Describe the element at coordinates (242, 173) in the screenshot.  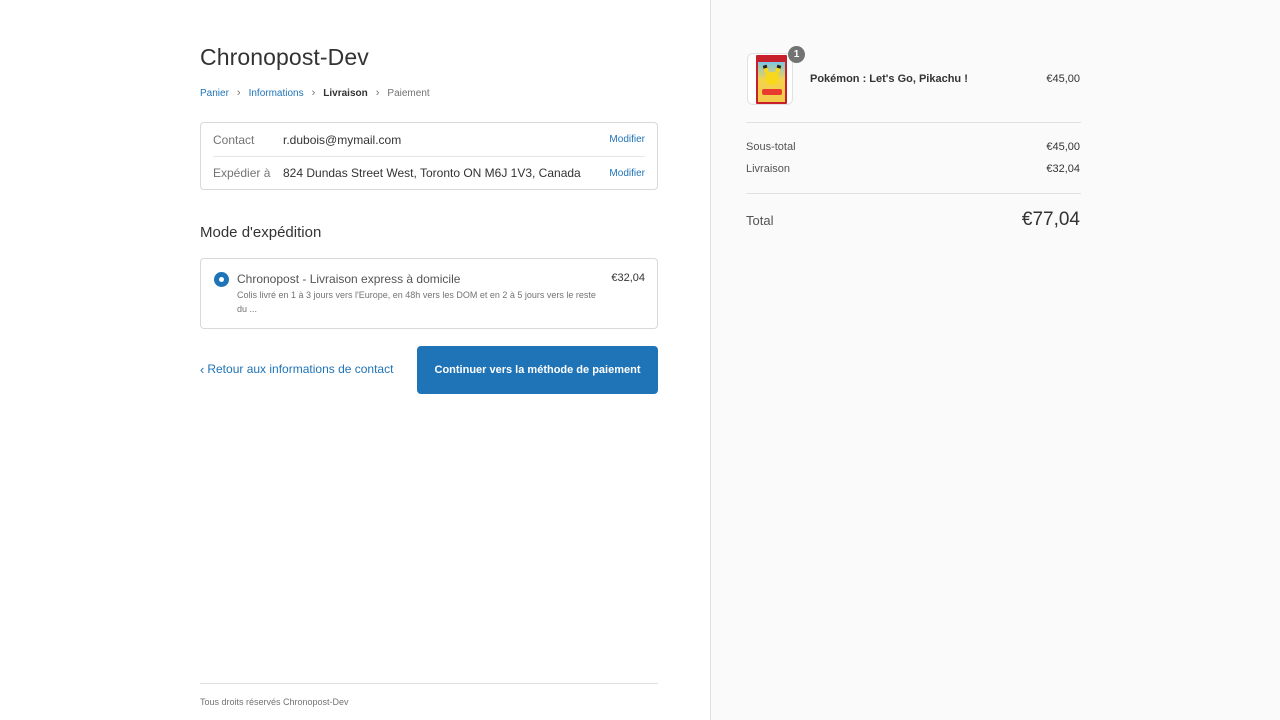
I see `ship-to-label: Expédier à` at that location.